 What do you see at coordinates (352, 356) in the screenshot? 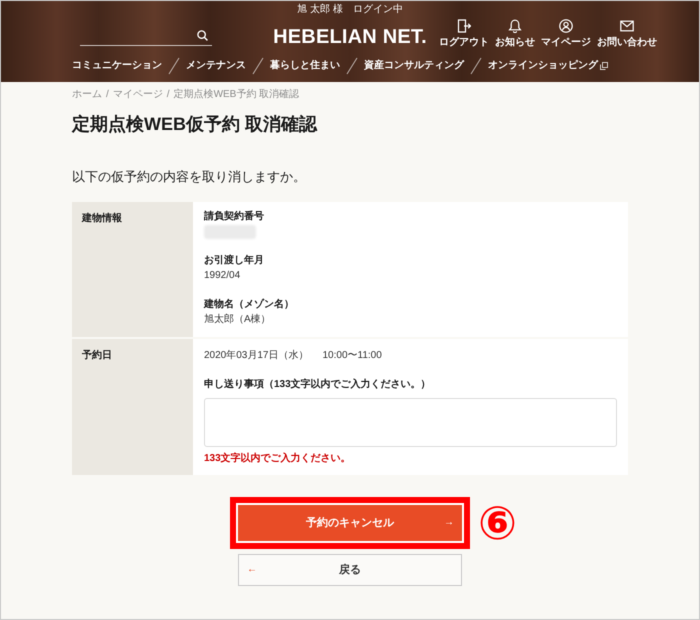
I see `reservation-time: 10:00〜11:00` at bounding box center [352, 356].